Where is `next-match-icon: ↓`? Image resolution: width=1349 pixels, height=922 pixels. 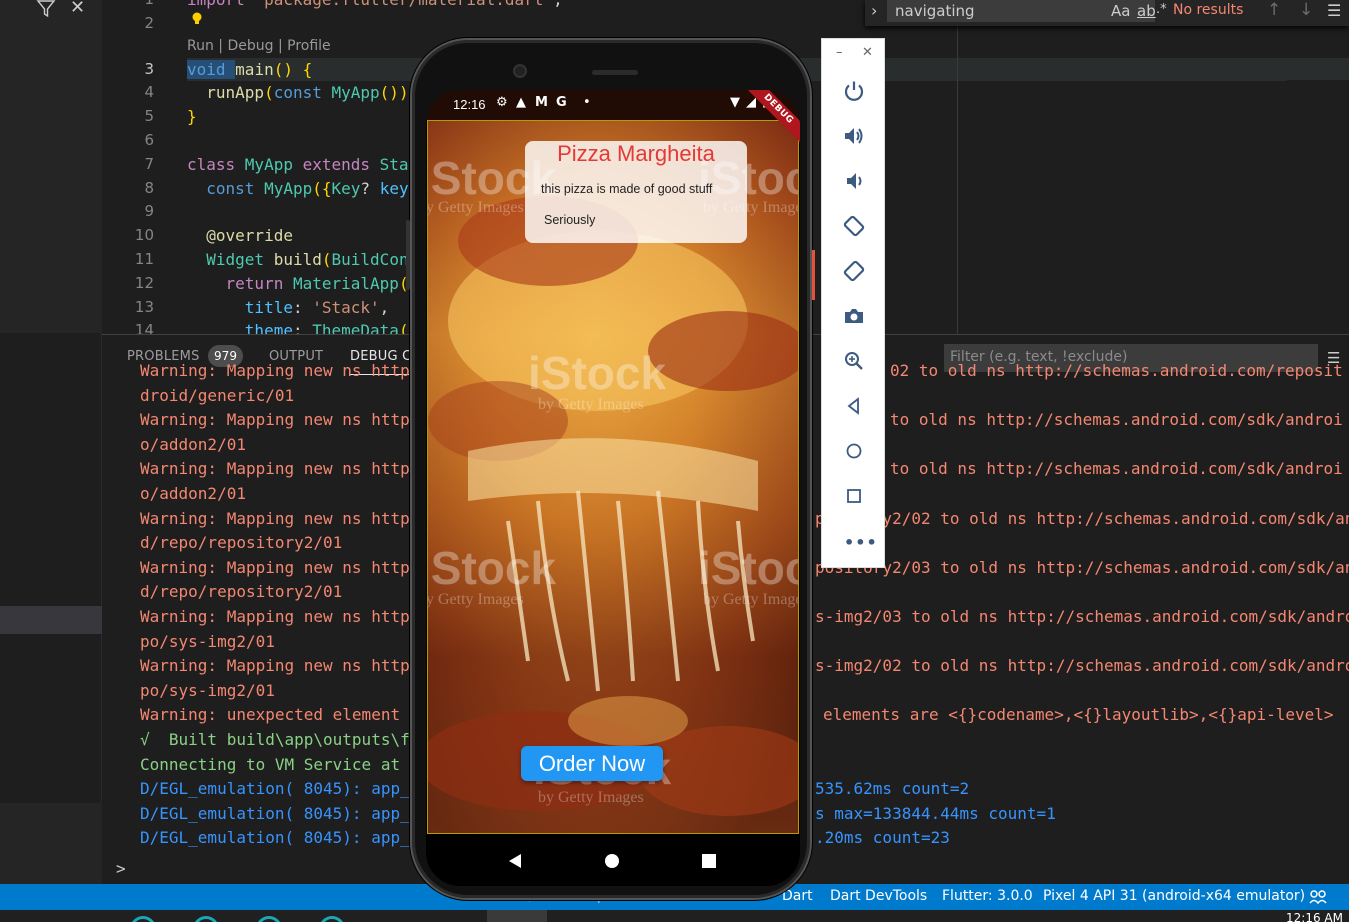
next-match-icon: ↓ is located at coordinates (1306, 10).